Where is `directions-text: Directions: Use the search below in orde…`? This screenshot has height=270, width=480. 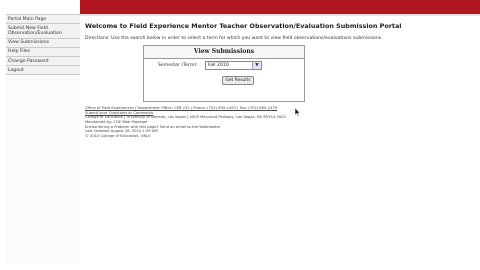 directions-text: Directions: Use the search below in orde… is located at coordinates (234, 38).